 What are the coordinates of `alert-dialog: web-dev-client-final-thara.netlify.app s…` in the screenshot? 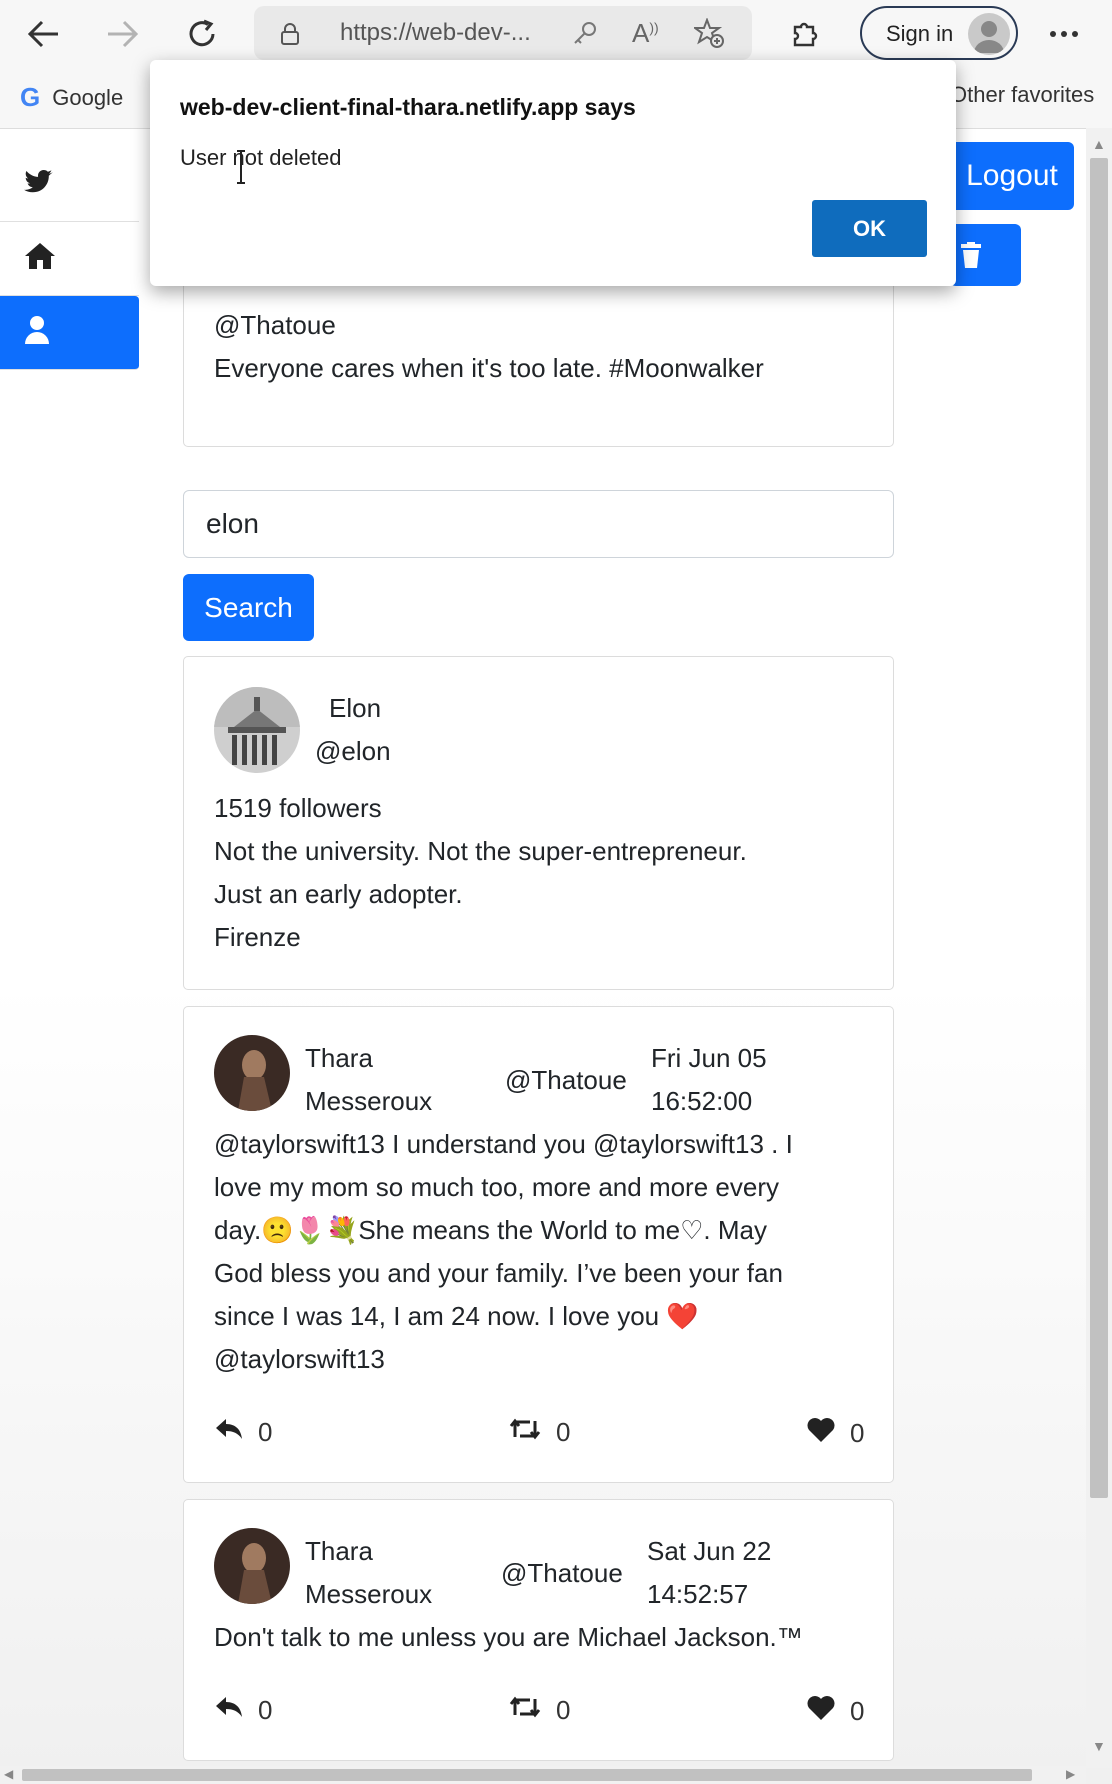 It's located at (553, 173).